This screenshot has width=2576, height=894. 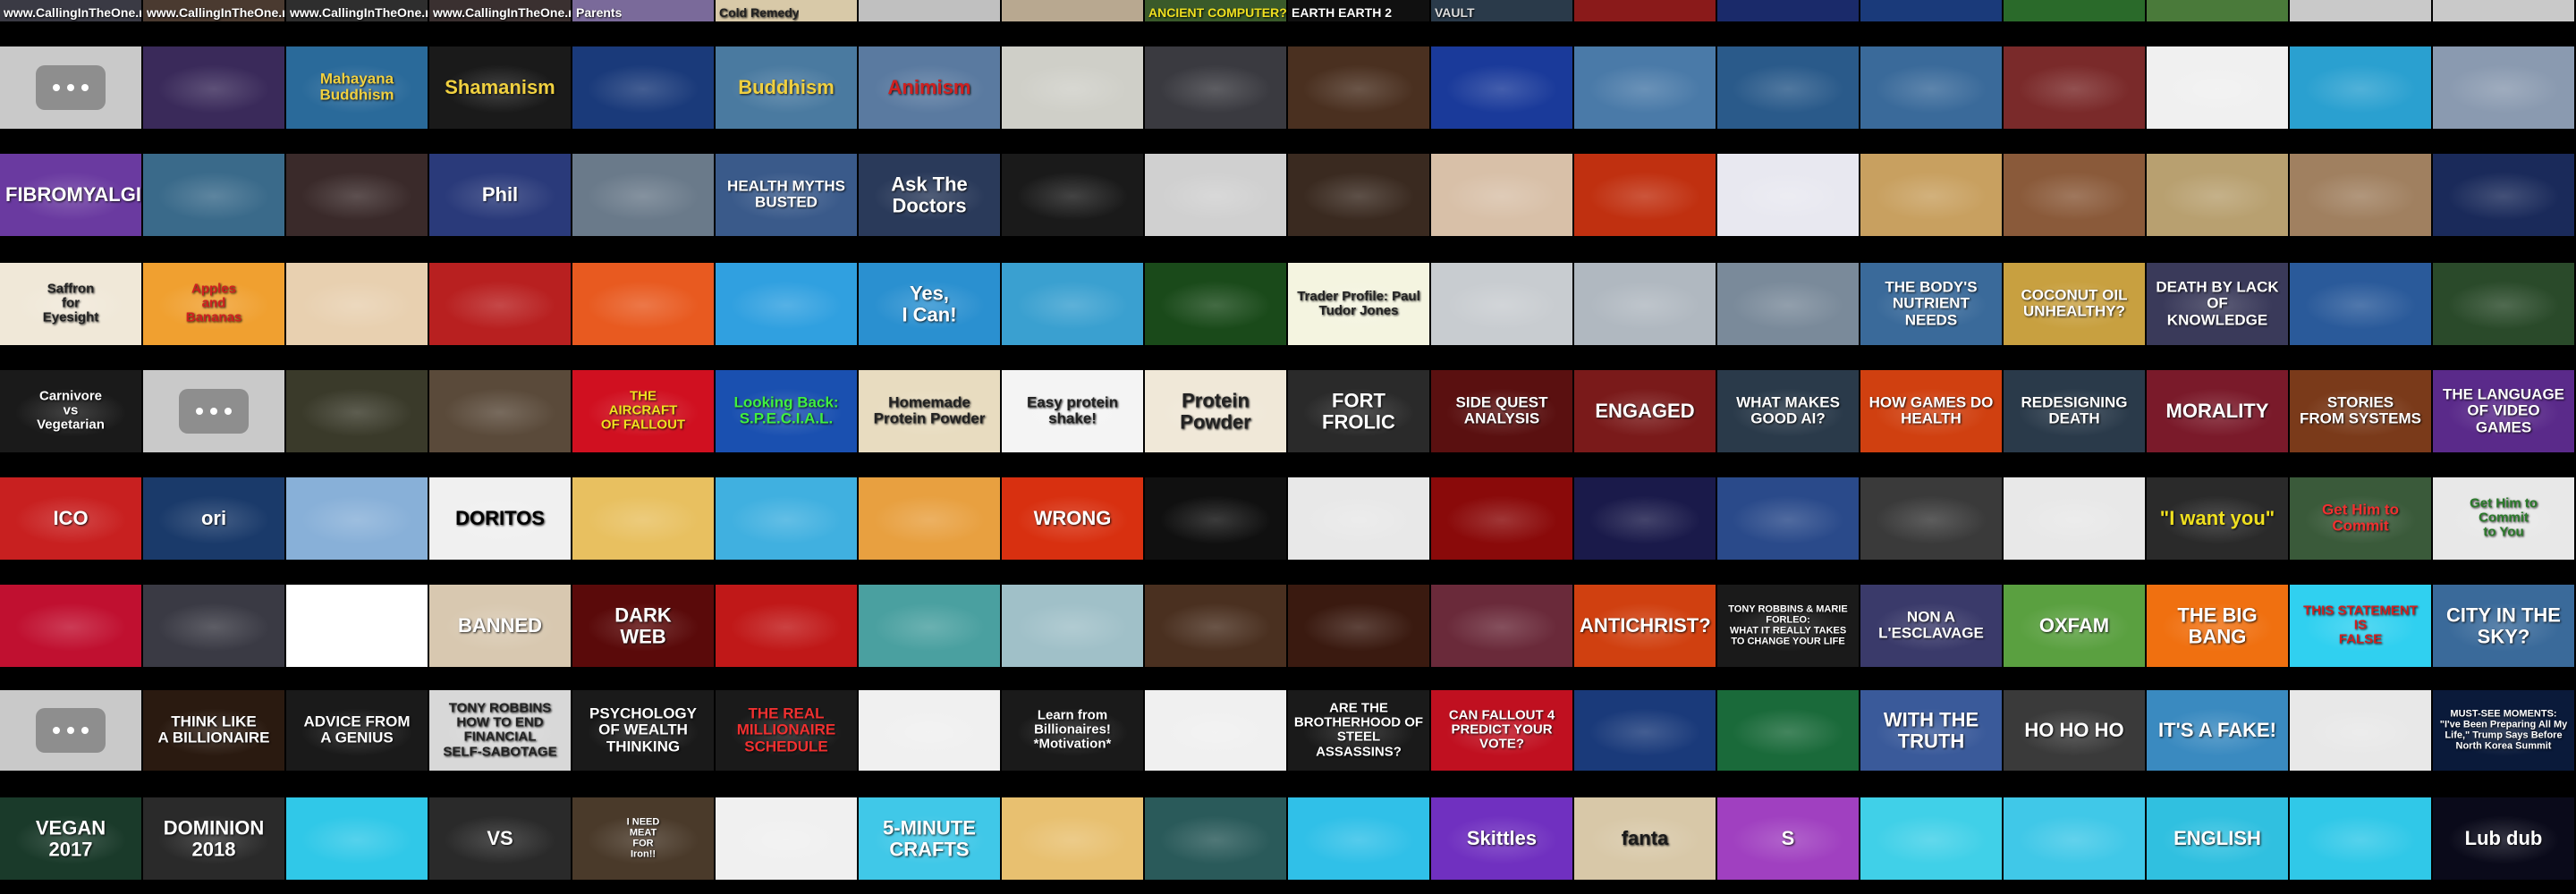 What do you see at coordinates (1215, 195) in the screenshot?
I see `elderly-speaker-thumb` at bounding box center [1215, 195].